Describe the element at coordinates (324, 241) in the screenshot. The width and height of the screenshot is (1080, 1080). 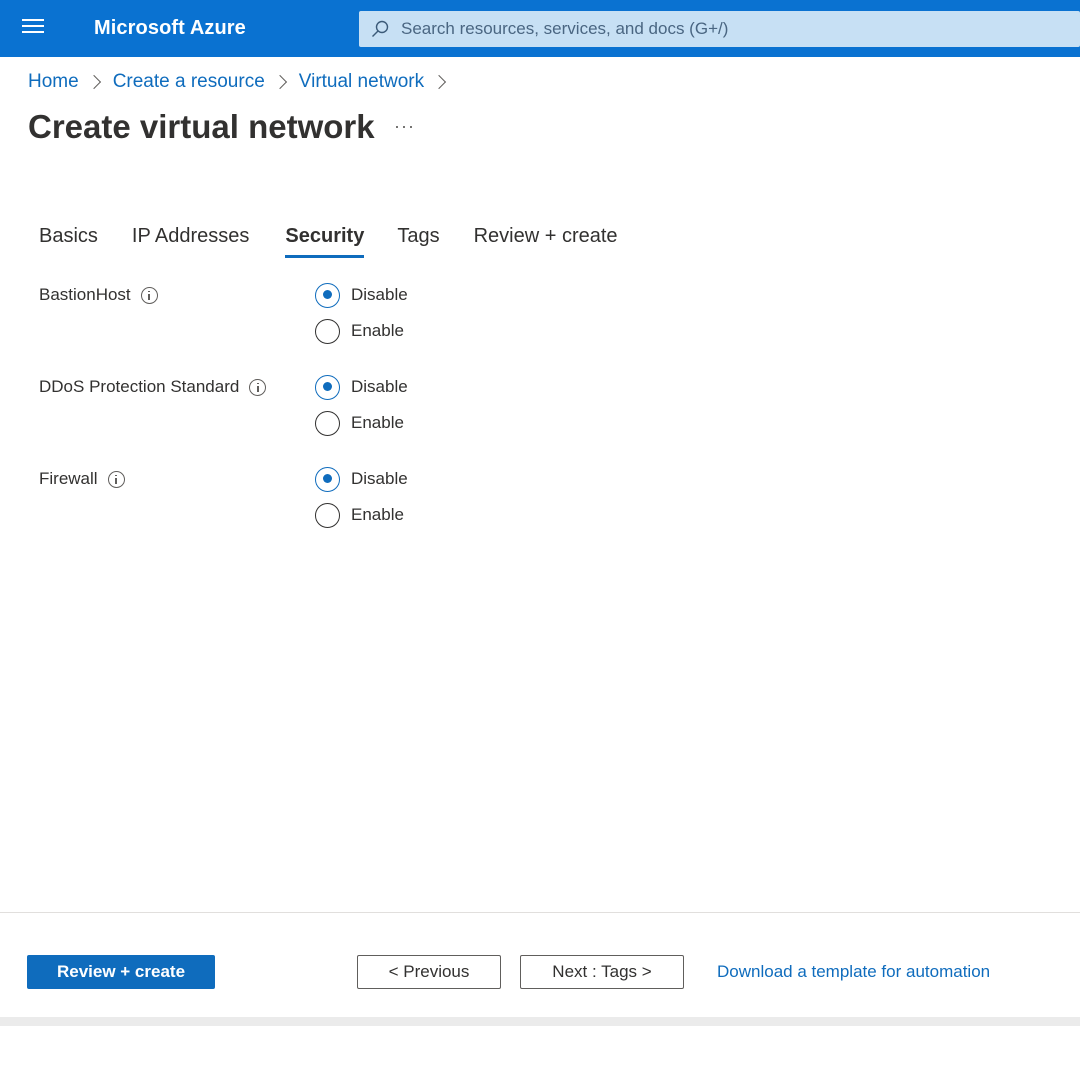
I see `tab-security: Security` at that location.